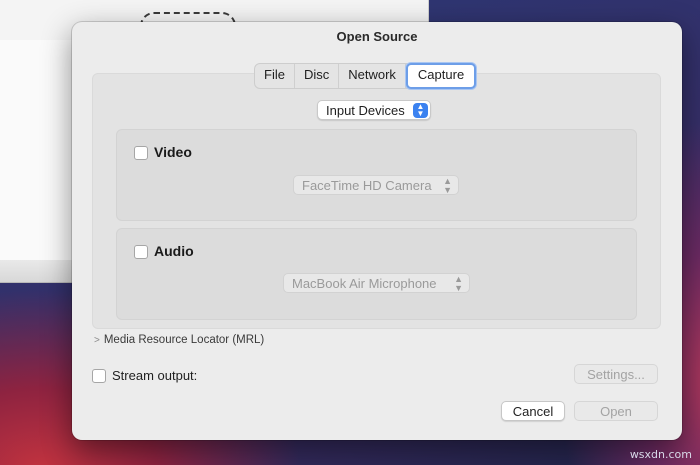  Describe the element at coordinates (317, 76) in the screenshot. I see `tab-disc: Disc` at that location.